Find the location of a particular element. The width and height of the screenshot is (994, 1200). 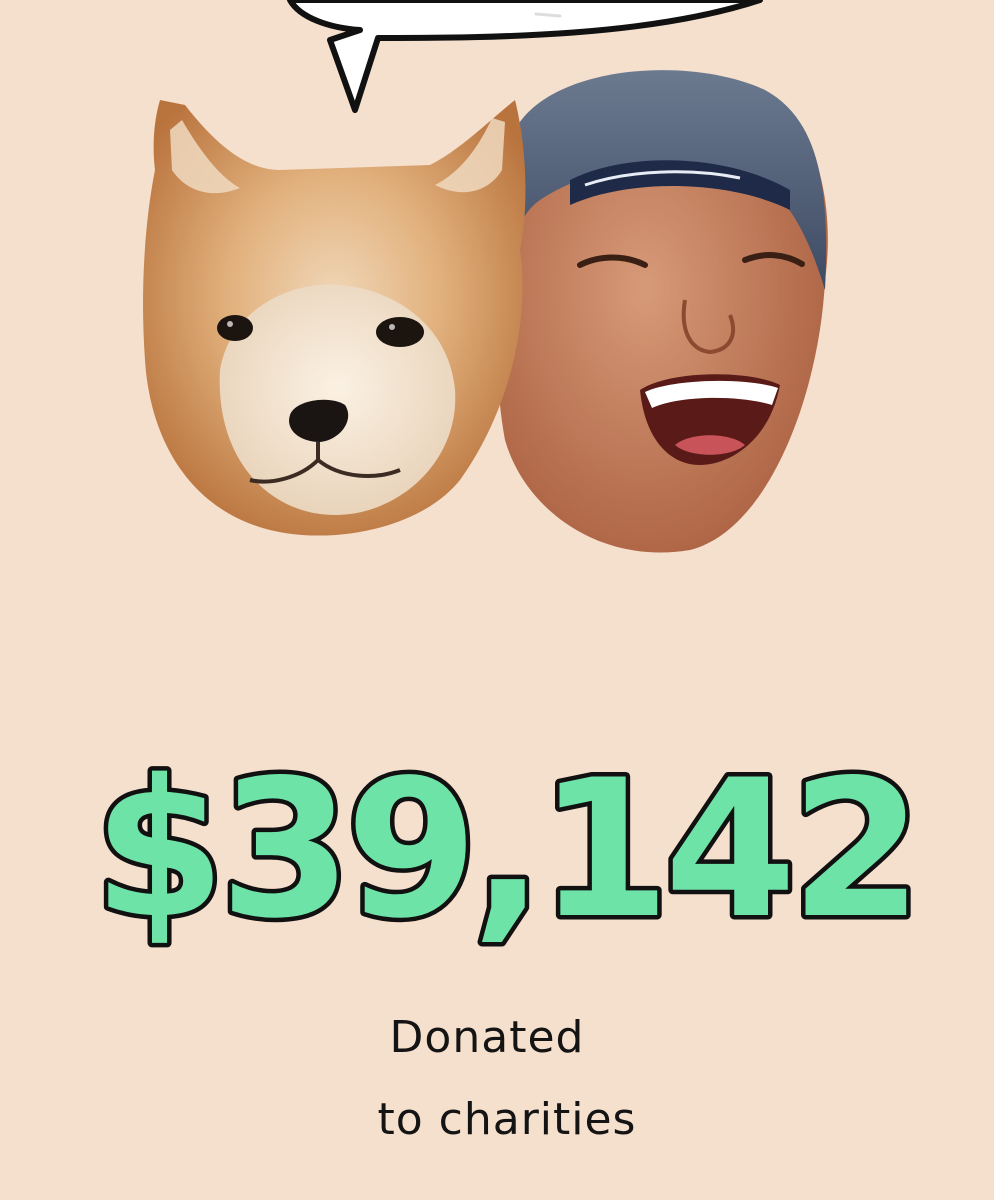

person-face-image is located at coordinates (661, 311).